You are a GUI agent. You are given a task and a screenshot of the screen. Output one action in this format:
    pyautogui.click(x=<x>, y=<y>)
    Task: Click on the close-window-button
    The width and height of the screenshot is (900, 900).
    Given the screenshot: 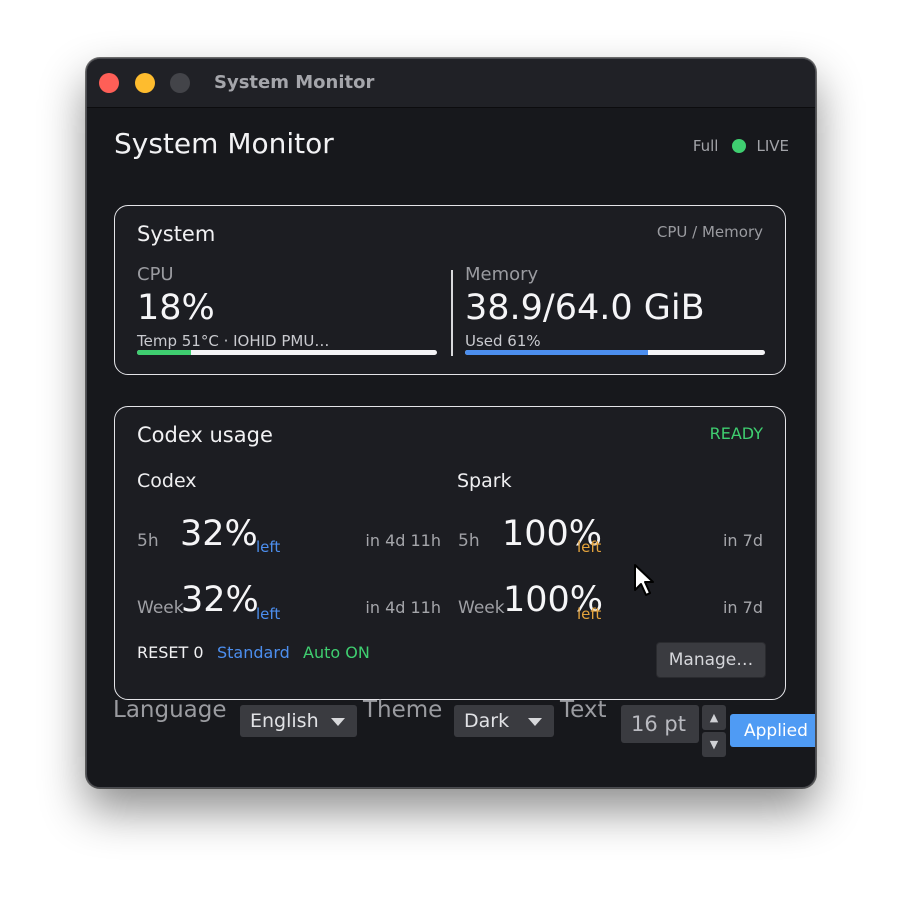 What is the action you would take?
    pyautogui.click(x=109, y=83)
    